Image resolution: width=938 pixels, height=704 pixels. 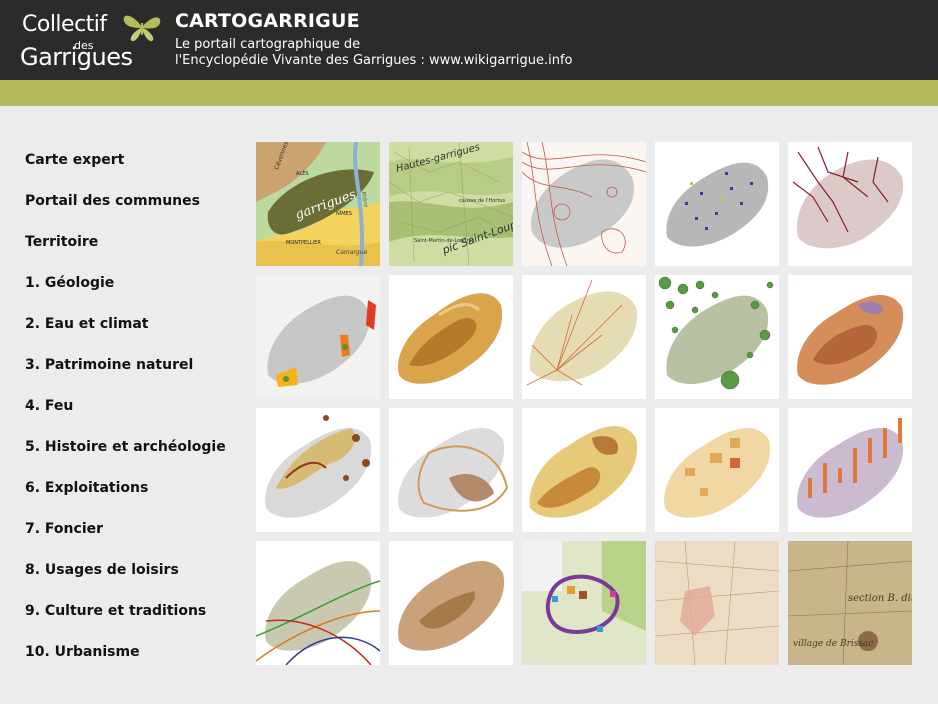 What do you see at coordinates (318, 603) in the screenshot?
I see `map-thumbnail-loisirs` at bounding box center [318, 603].